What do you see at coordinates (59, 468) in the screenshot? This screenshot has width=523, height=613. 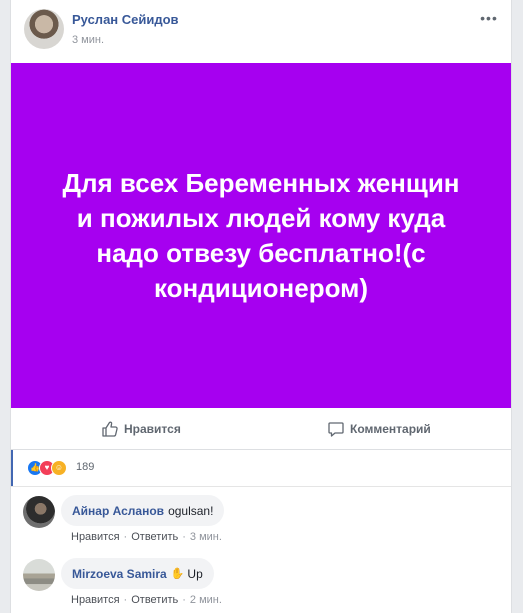 I see `haha-icon: ☺` at bounding box center [59, 468].